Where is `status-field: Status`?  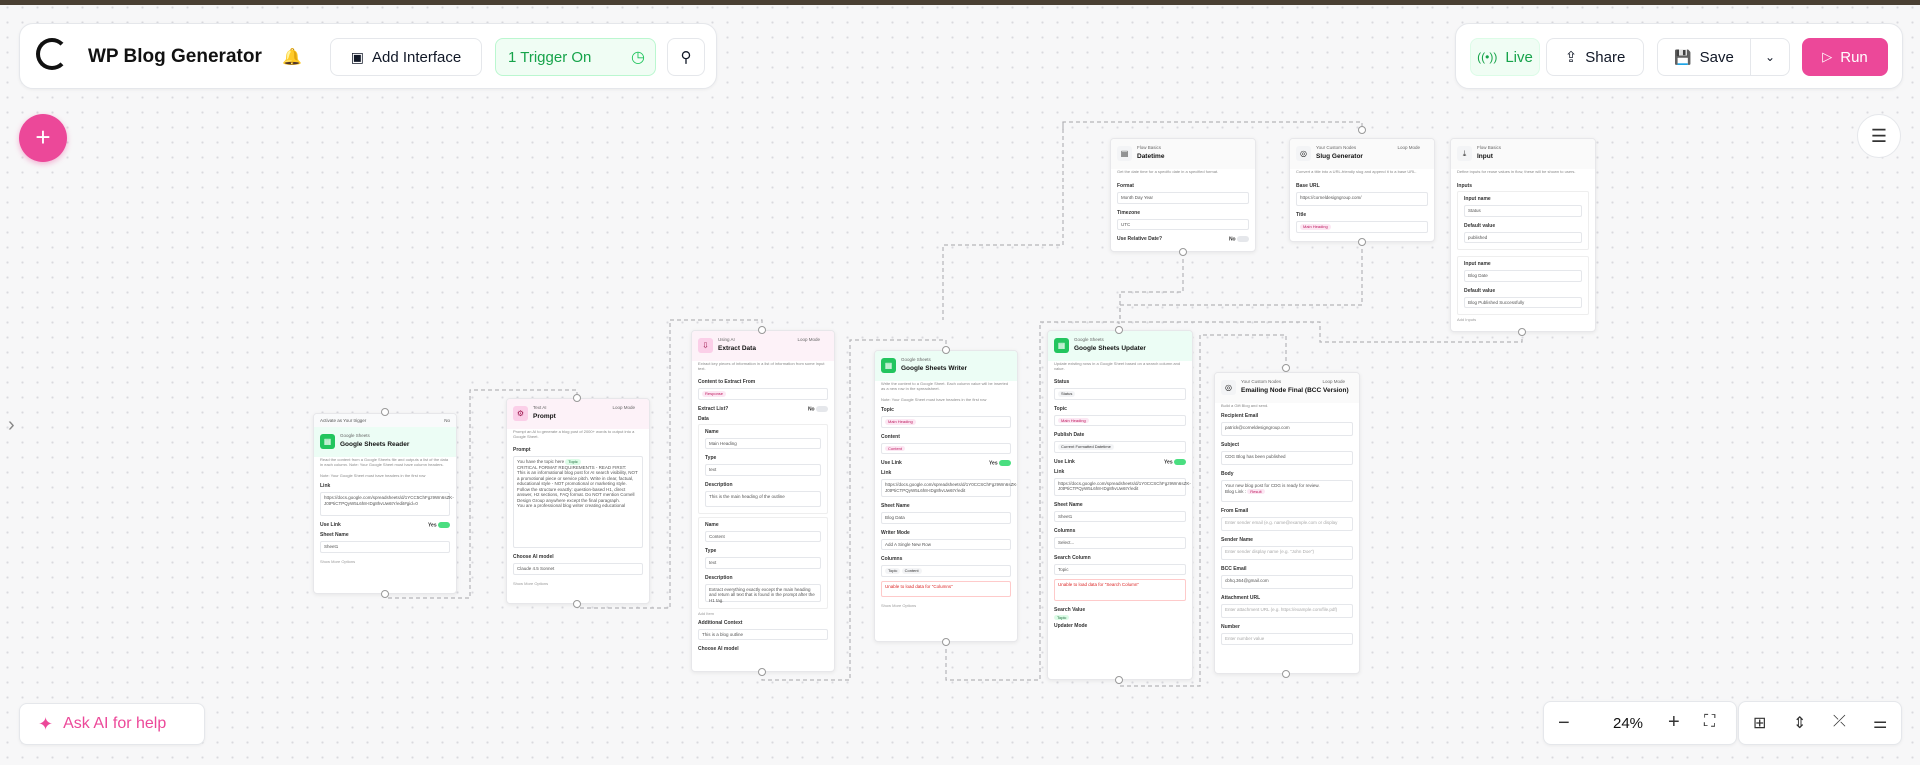
status-field: Status is located at coordinates (1120, 394).